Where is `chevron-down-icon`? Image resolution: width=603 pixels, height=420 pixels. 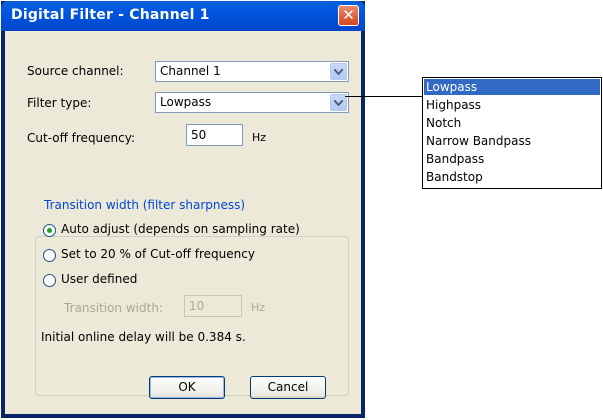
chevron-down-icon is located at coordinates (338, 71).